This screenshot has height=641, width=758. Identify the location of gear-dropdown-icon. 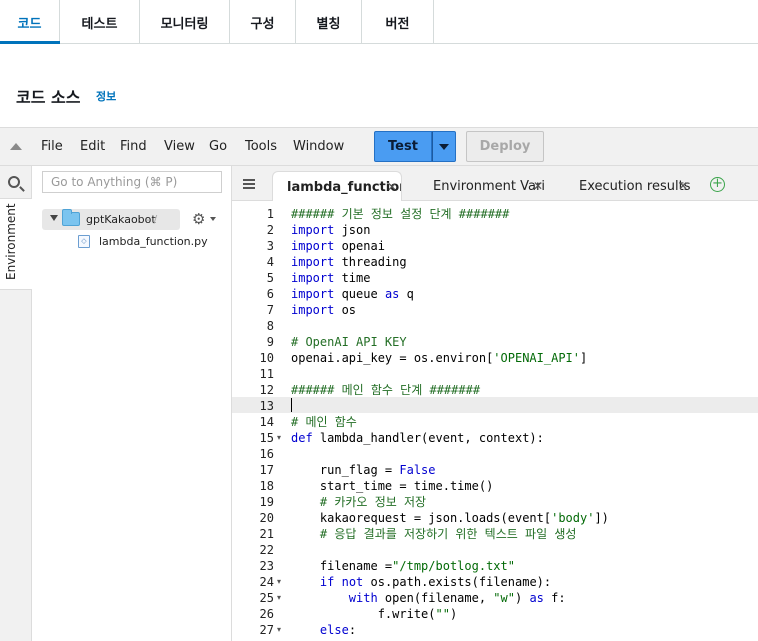
(213, 219).